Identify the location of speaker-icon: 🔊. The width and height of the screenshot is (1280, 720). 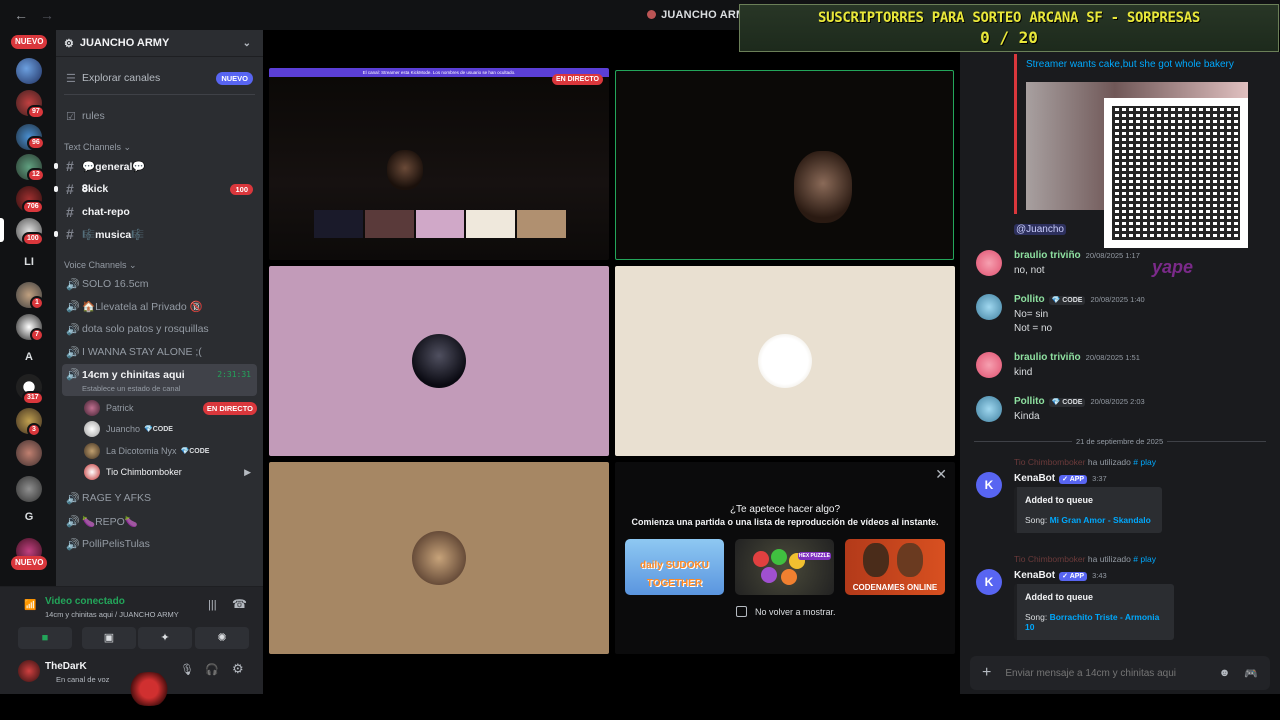
(73, 498).